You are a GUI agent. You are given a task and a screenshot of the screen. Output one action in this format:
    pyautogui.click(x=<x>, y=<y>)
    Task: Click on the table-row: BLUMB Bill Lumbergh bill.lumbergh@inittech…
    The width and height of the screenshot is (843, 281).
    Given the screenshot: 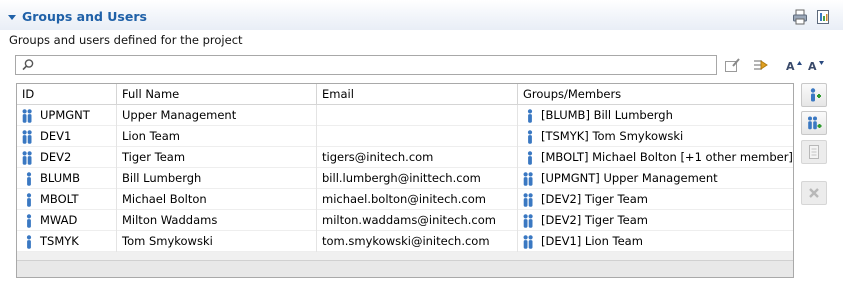 What is the action you would take?
    pyautogui.click(x=405, y=178)
    